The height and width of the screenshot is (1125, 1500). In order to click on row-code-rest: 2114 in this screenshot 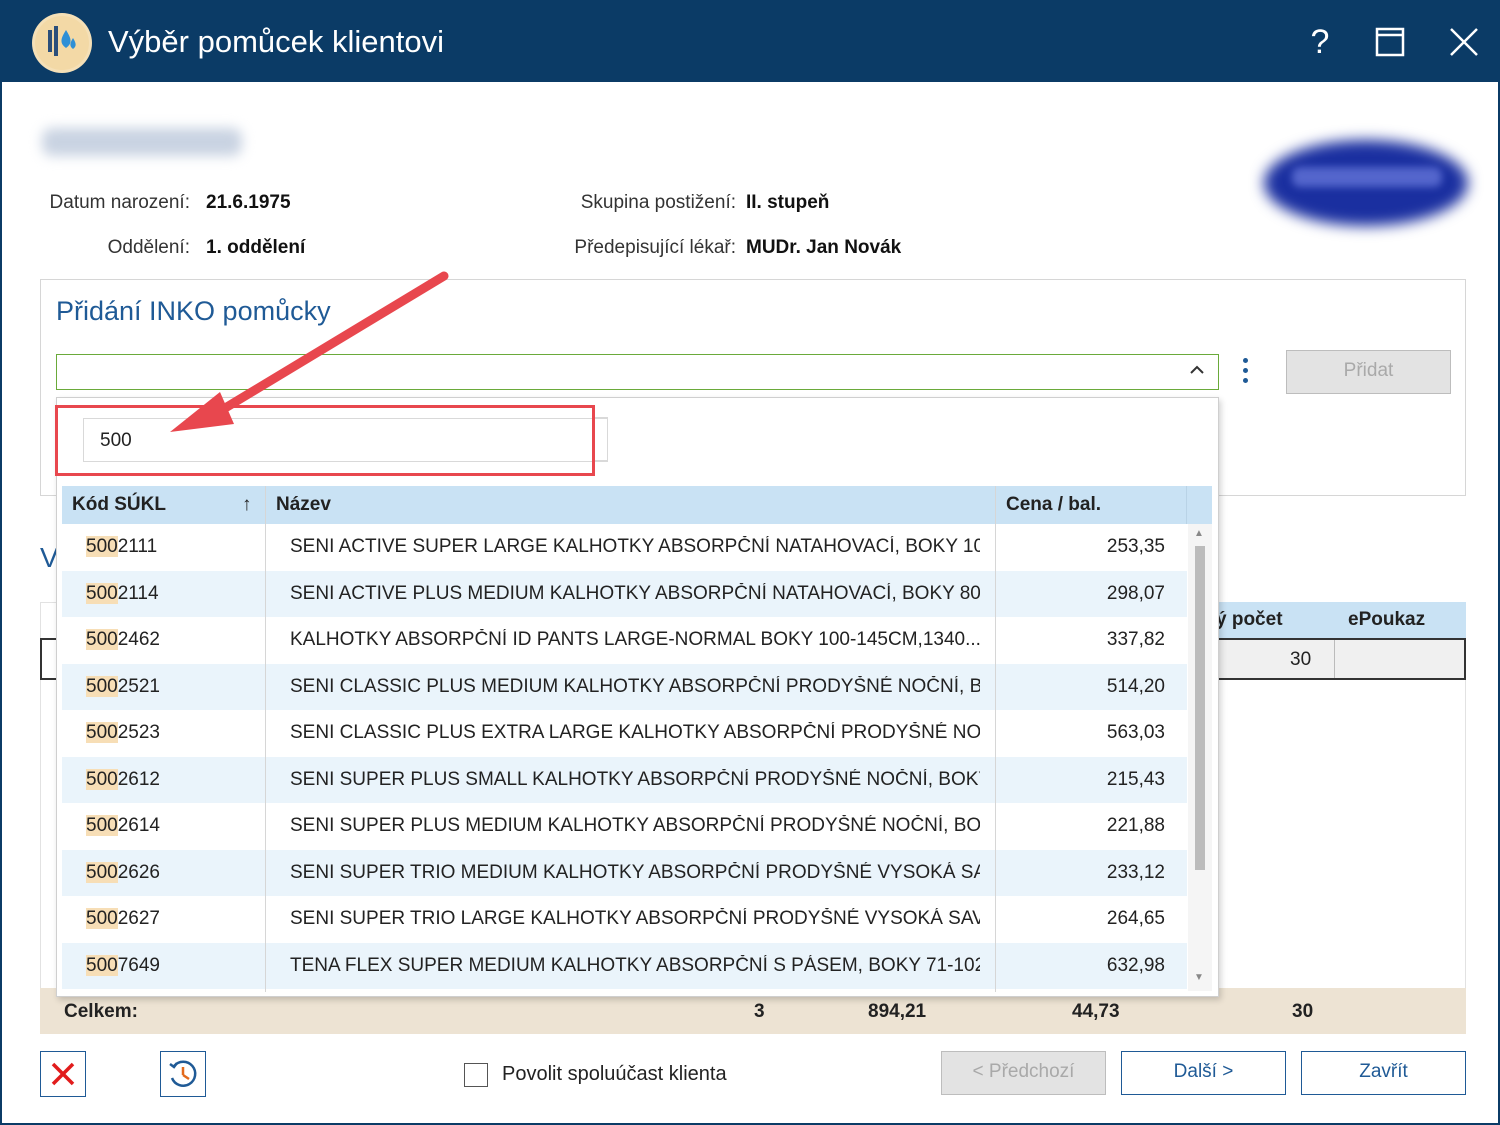, I will do `click(138, 593)`.